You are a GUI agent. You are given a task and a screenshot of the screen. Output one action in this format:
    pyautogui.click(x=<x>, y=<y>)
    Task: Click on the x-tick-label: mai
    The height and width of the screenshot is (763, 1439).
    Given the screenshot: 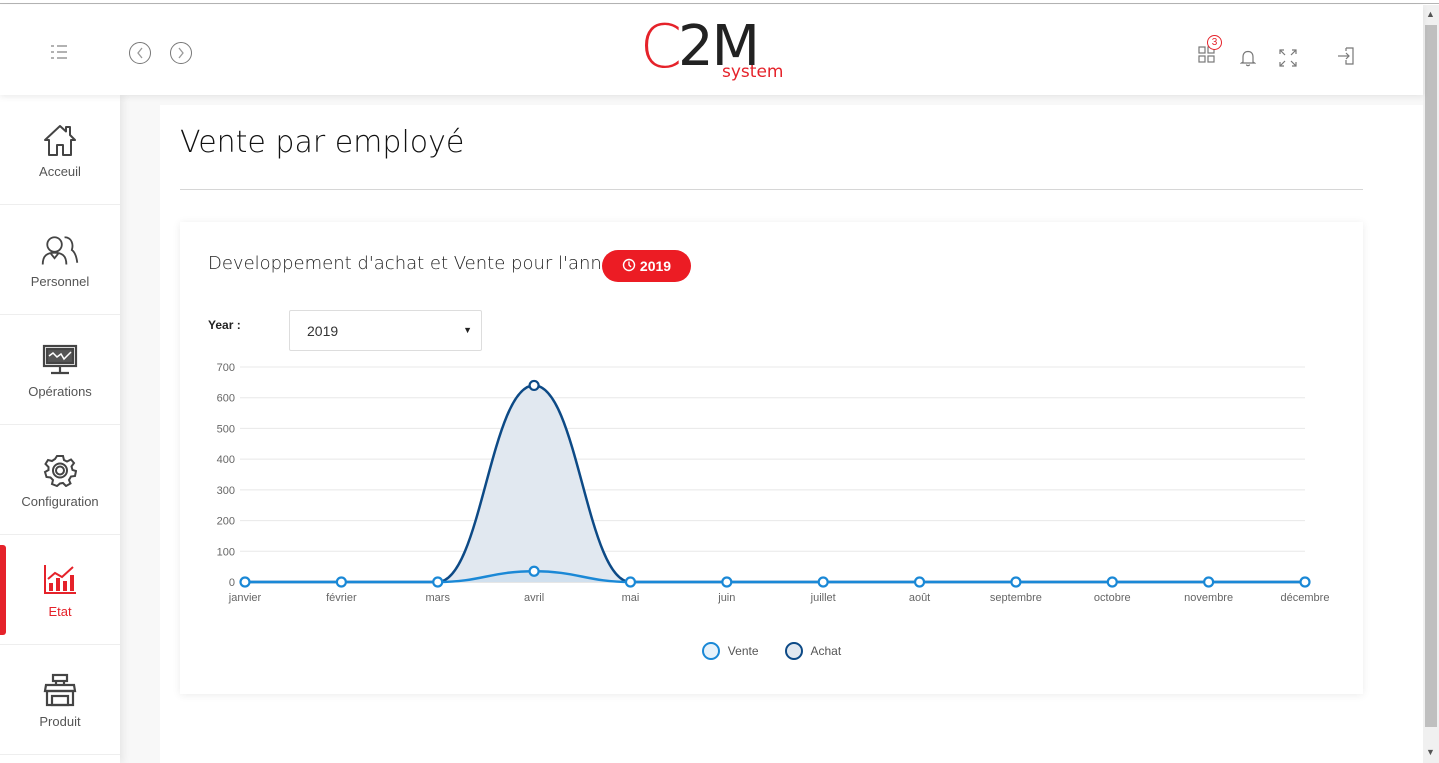 What is the action you would take?
    pyautogui.click(x=631, y=598)
    